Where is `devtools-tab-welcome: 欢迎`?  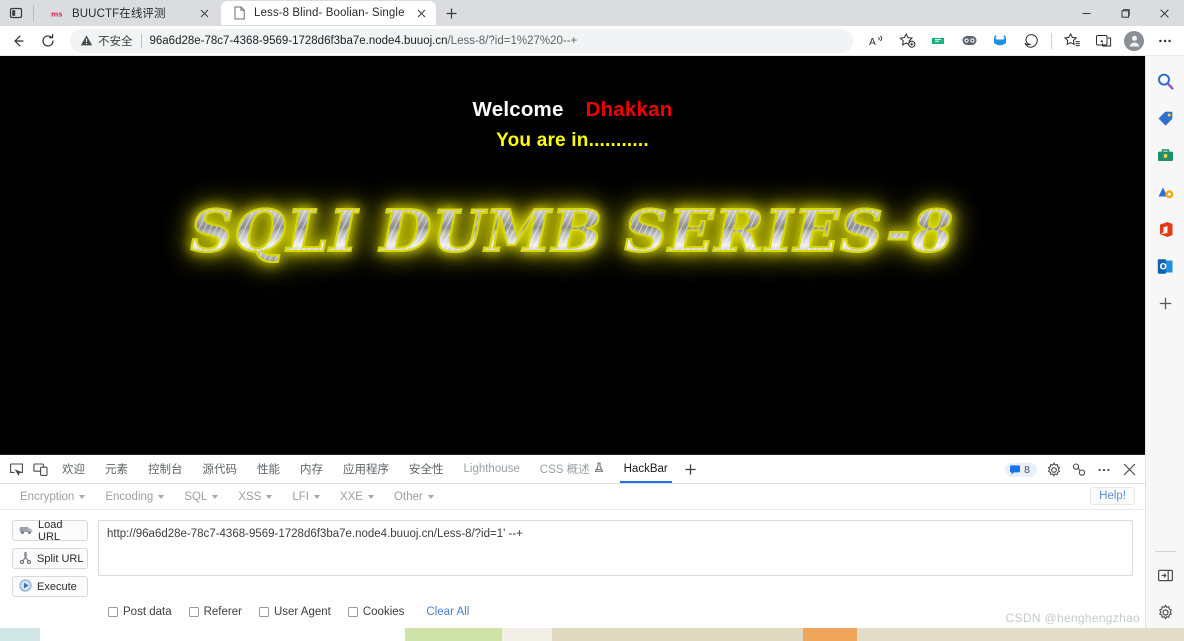
devtools-tab-welcome: 欢迎 is located at coordinates (73, 469).